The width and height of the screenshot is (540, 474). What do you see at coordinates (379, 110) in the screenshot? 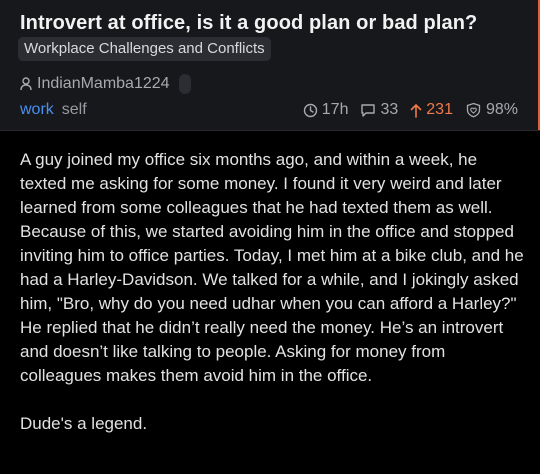
I see `stat-comments: 33` at bounding box center [379, 110].